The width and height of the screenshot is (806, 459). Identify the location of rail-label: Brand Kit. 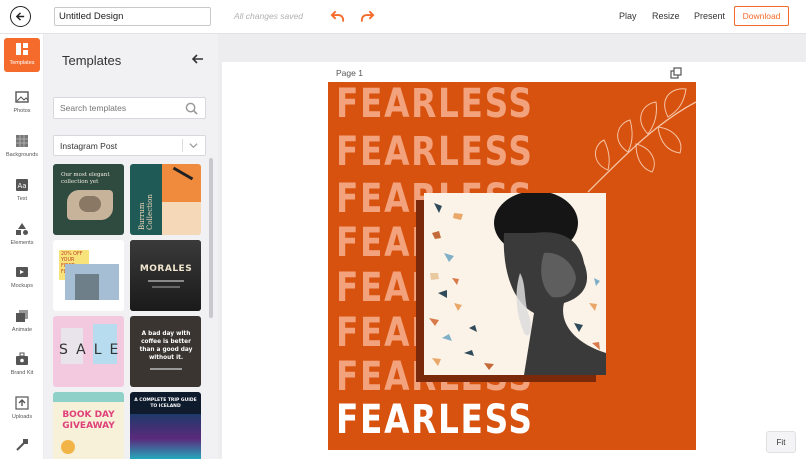
(22, 373).